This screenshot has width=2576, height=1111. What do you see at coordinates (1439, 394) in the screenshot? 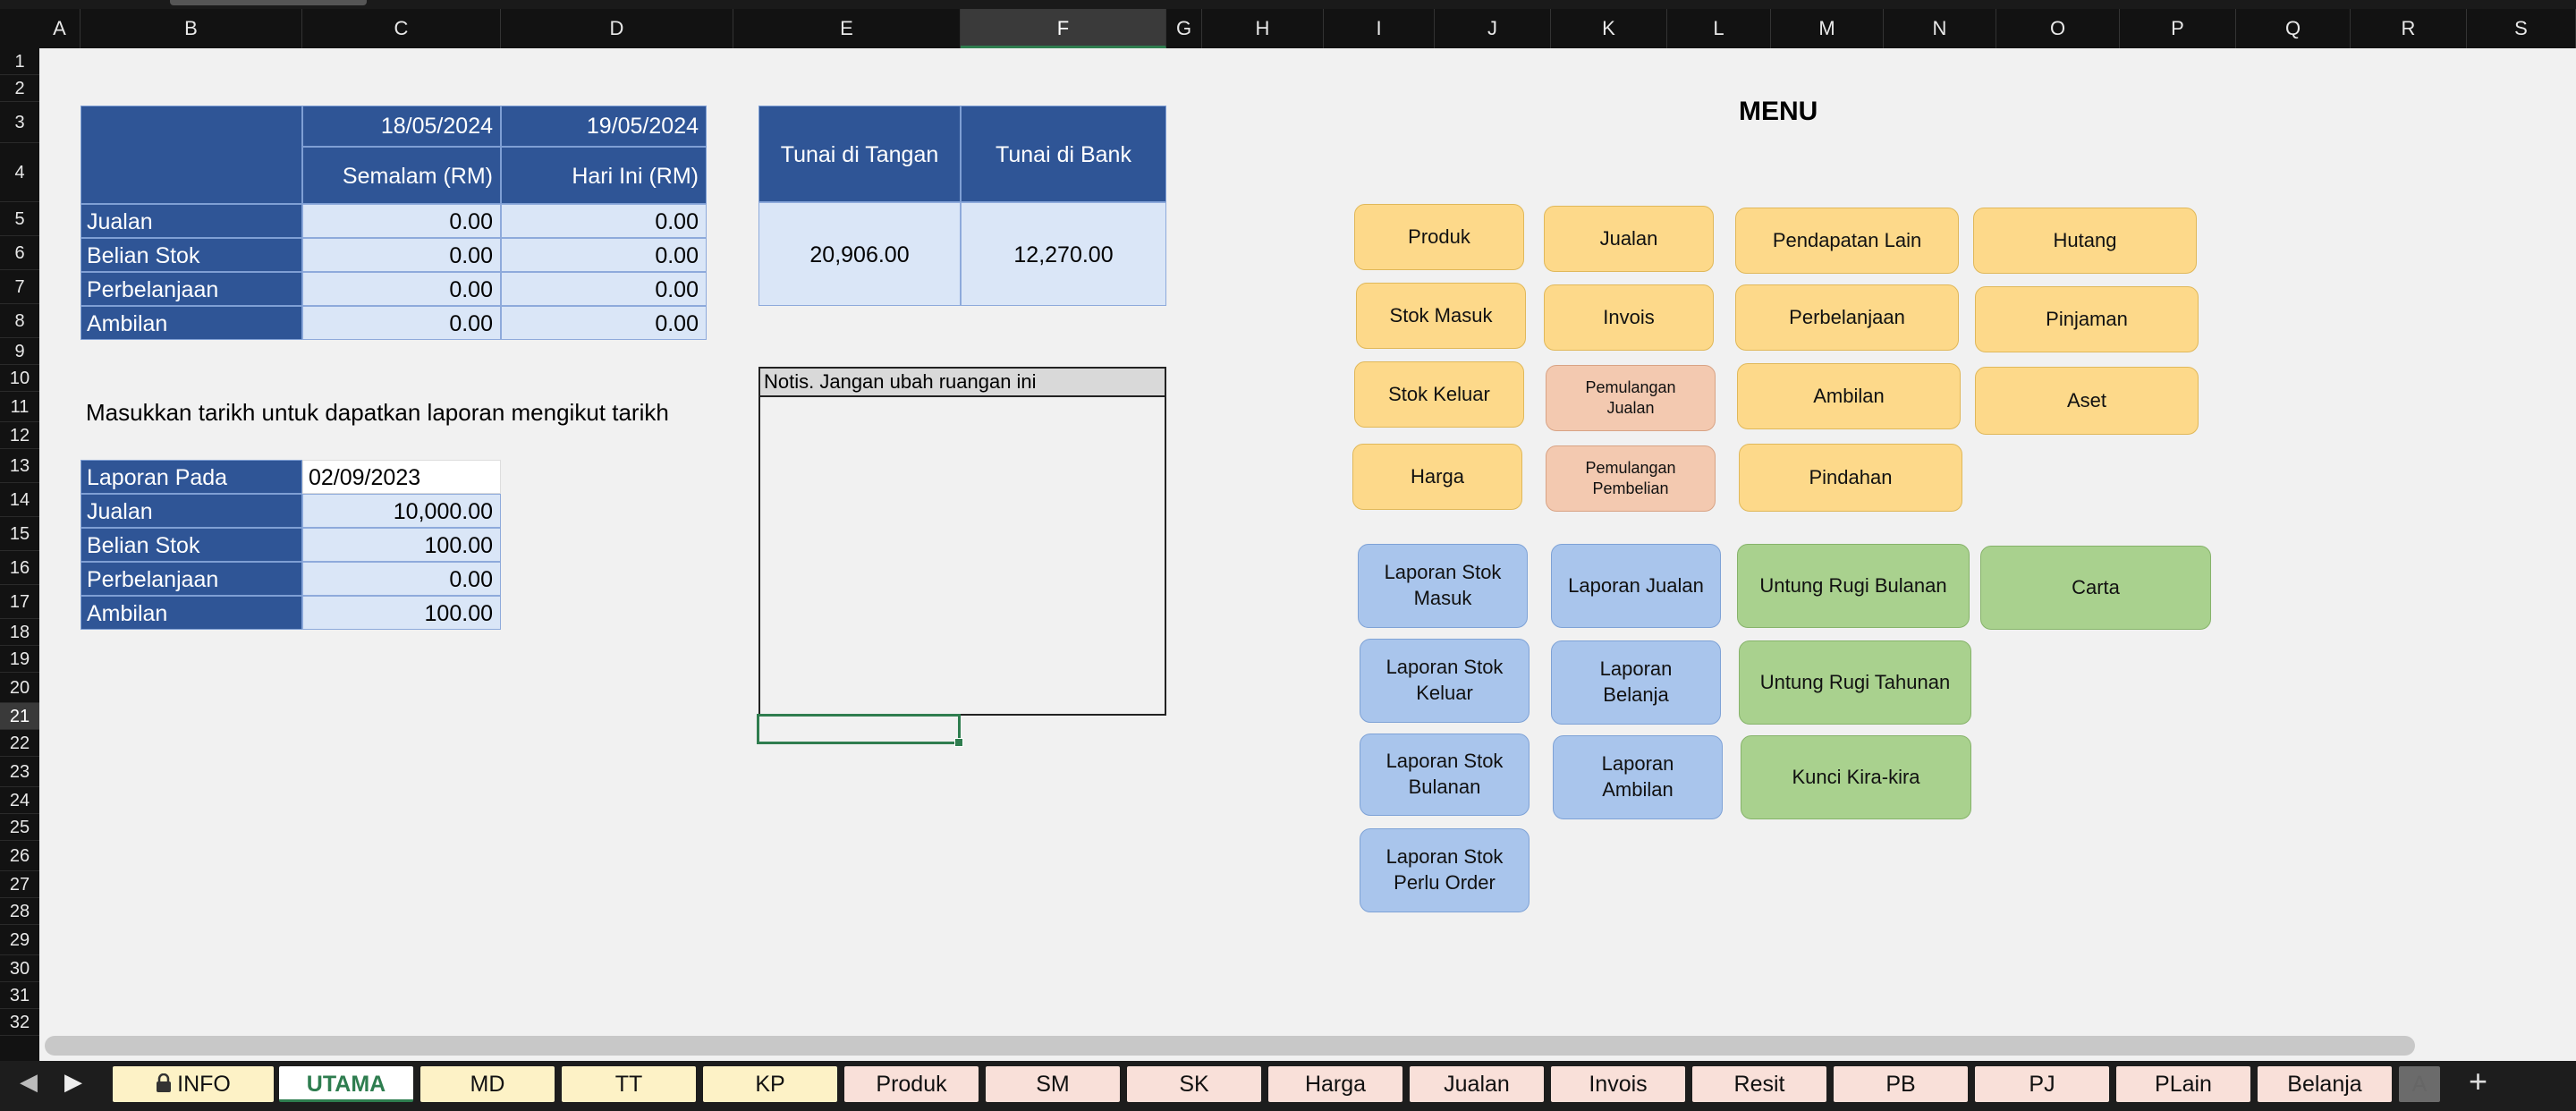
I see `stok-keluar-button: Stok Keluar` at bounding box center [1439, 394].